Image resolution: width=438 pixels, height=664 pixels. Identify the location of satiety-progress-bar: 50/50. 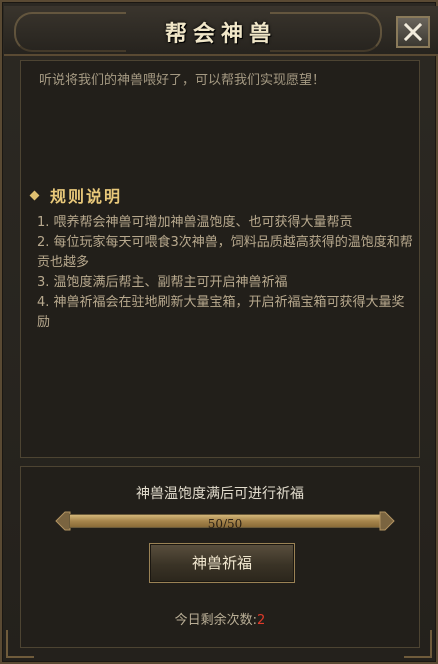
(225, 521).